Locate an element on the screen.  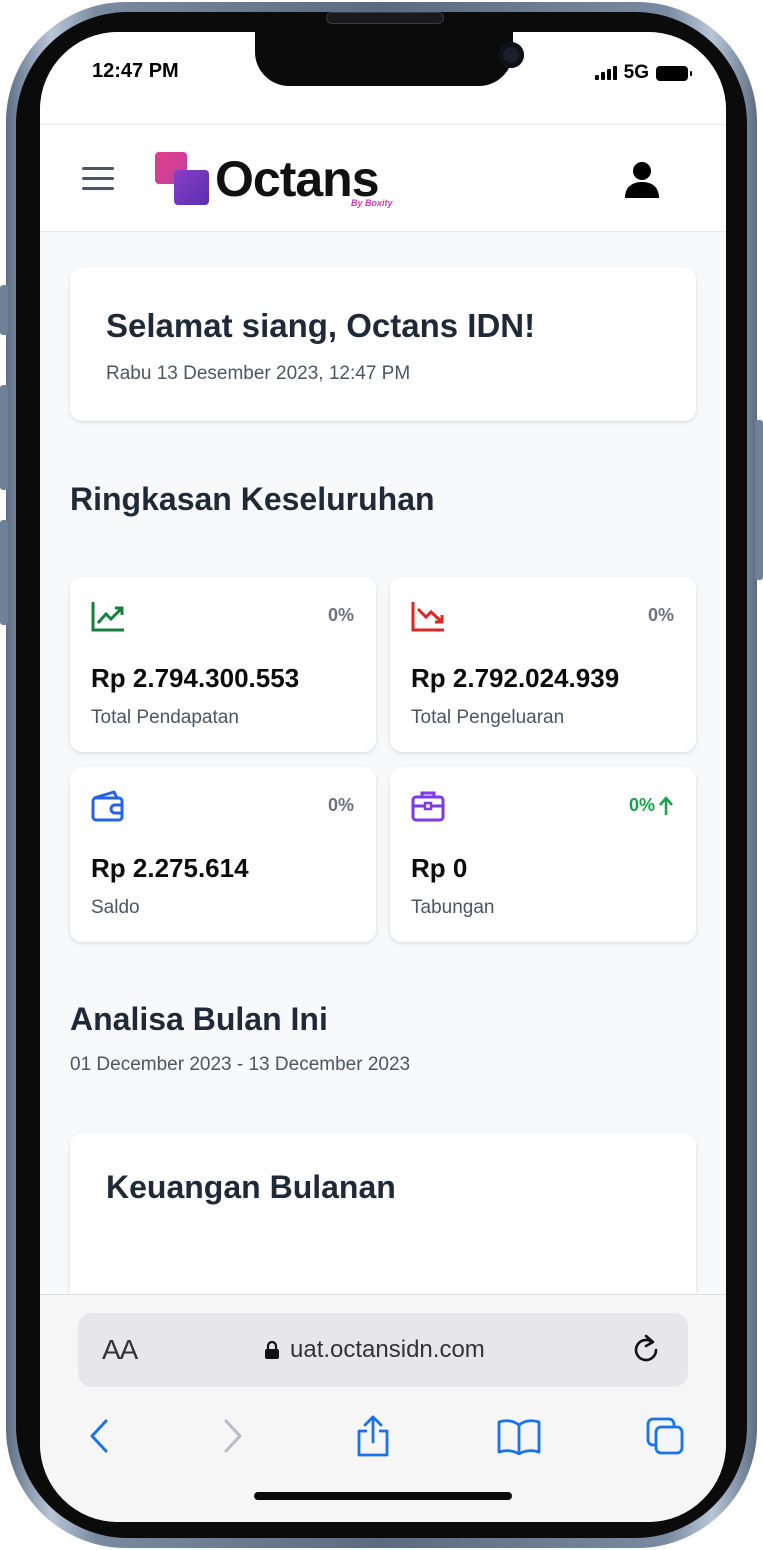
trending-down-icon is located at coordinates (427, 617).